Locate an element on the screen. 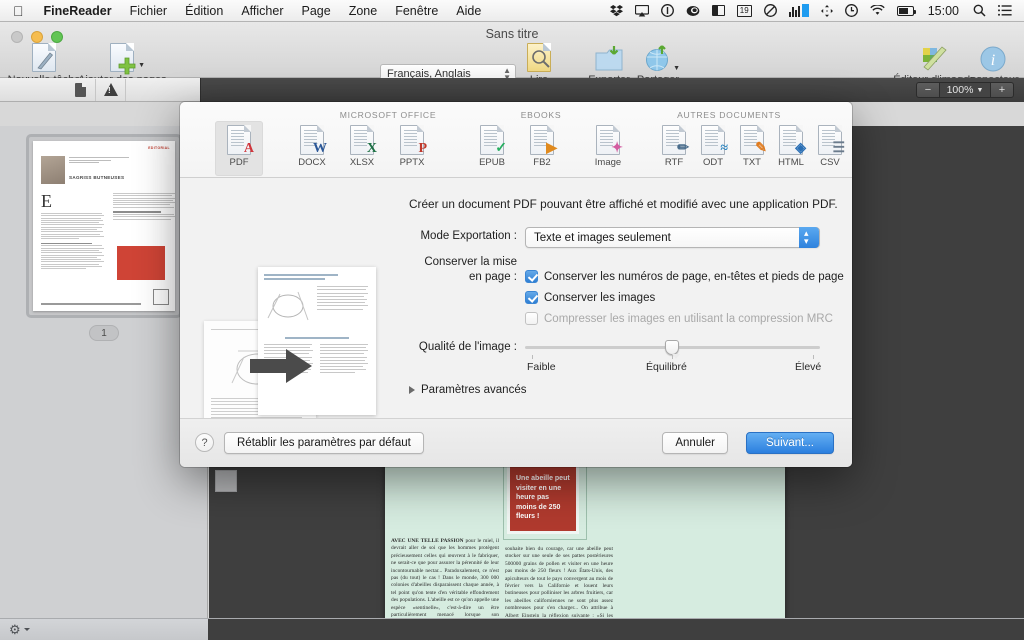 This screenshot has width=1024, height=640. format-option-epub: ✓ EPUB is located at coordinates (492, 148).